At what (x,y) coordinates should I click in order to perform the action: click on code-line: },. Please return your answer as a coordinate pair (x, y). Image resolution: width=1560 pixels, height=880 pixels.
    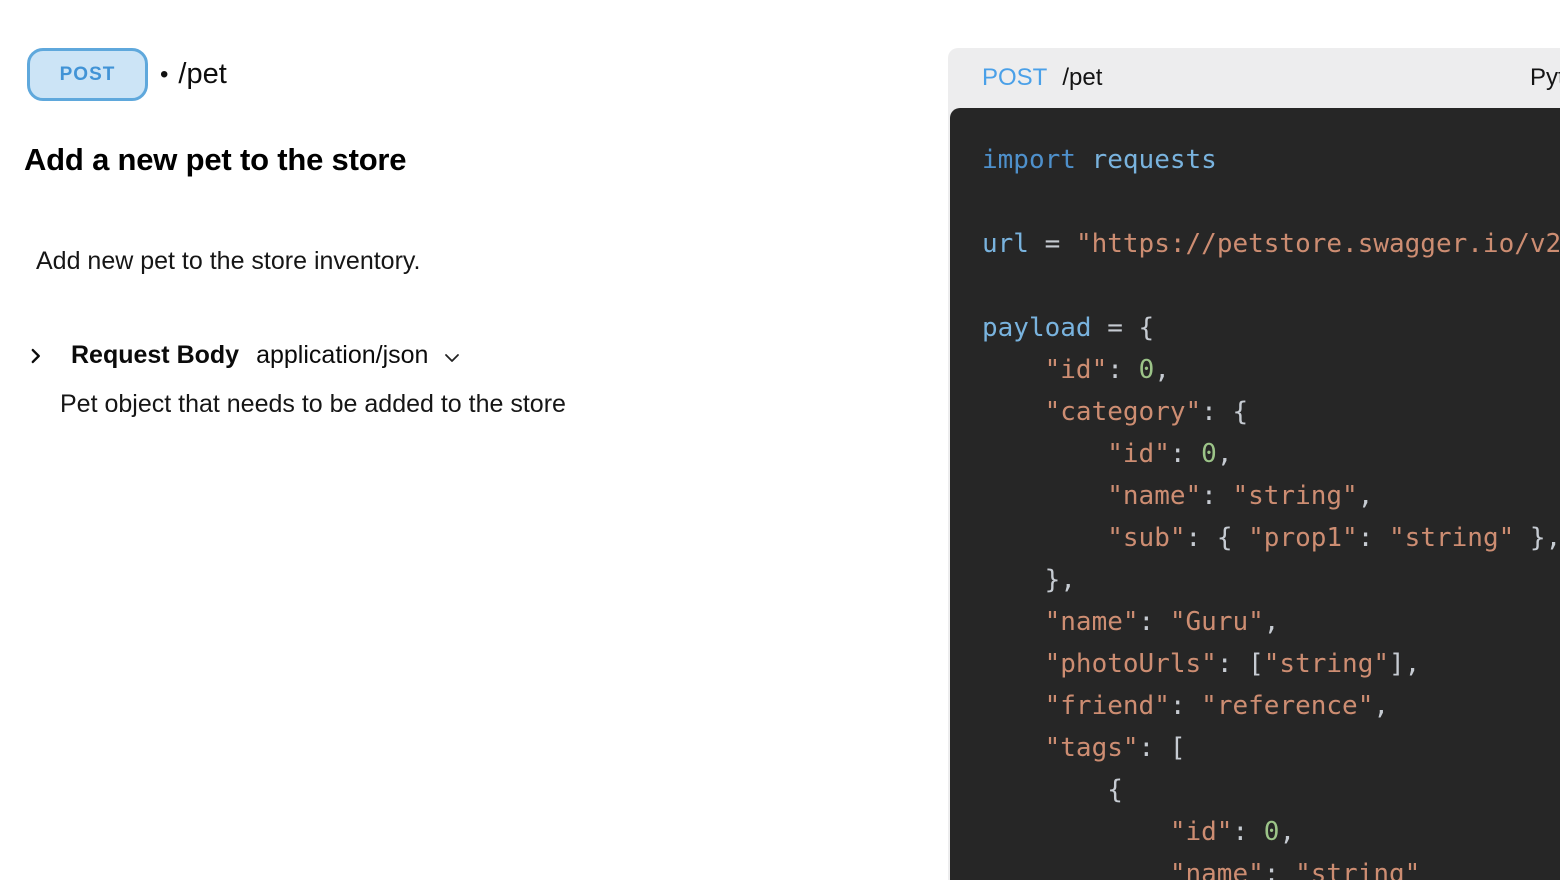
    Looking at the image, I should click on (1029, 580).